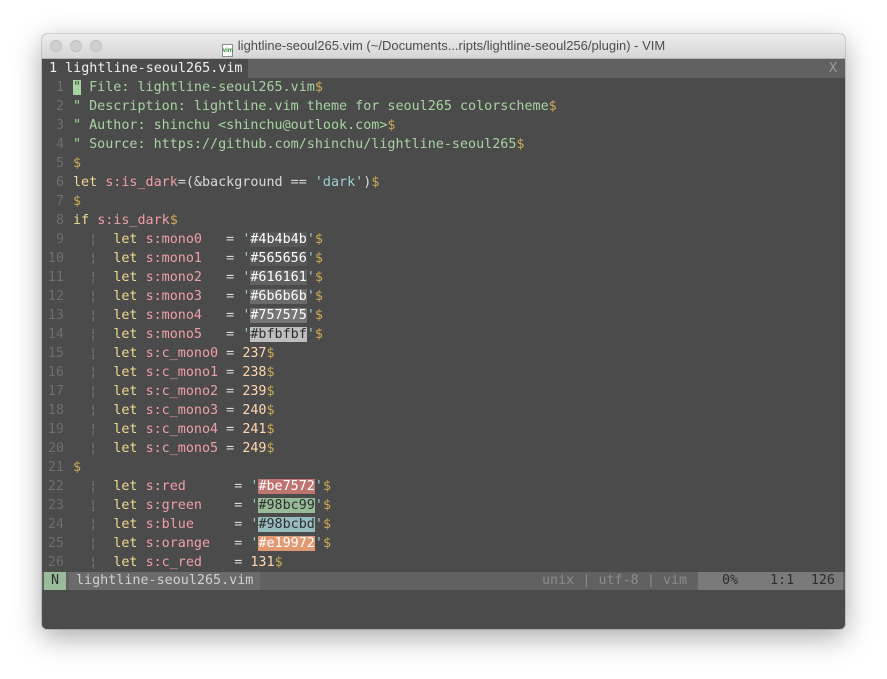 The height and width of the screenshot is (679, 887). Describe the element at coordinates (278, 258) in the screenshot. I see `code-token: #565656` at that location.